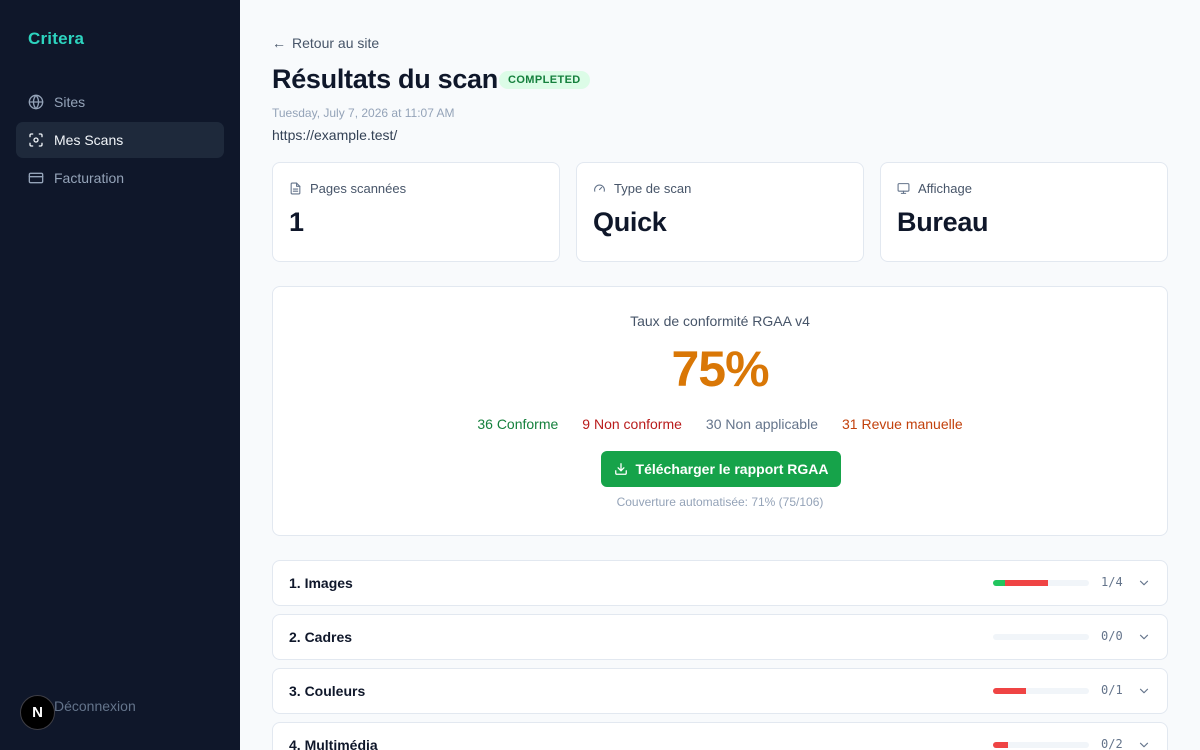 This screenshot has width=1200, height=750. I want to click on download-icon, so click(620, 469).